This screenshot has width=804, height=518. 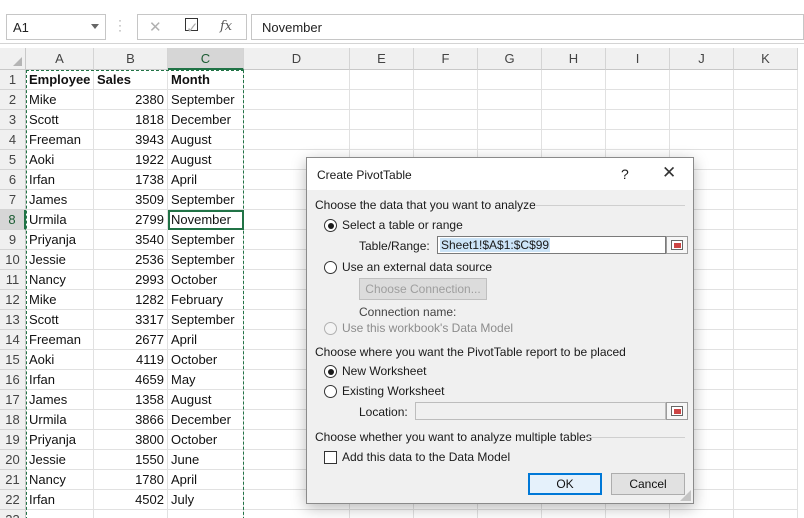 I want to click on cell-c22: July, so click(x=206, y=500).